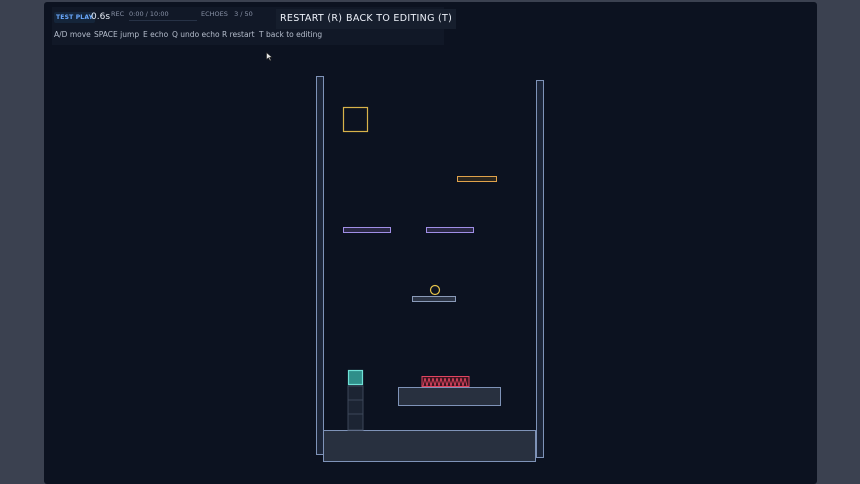 This screenshot has height=484, width=860. Describe the element at coordinates (540, 269) in the screenshot. I see `right-wall` at that location.